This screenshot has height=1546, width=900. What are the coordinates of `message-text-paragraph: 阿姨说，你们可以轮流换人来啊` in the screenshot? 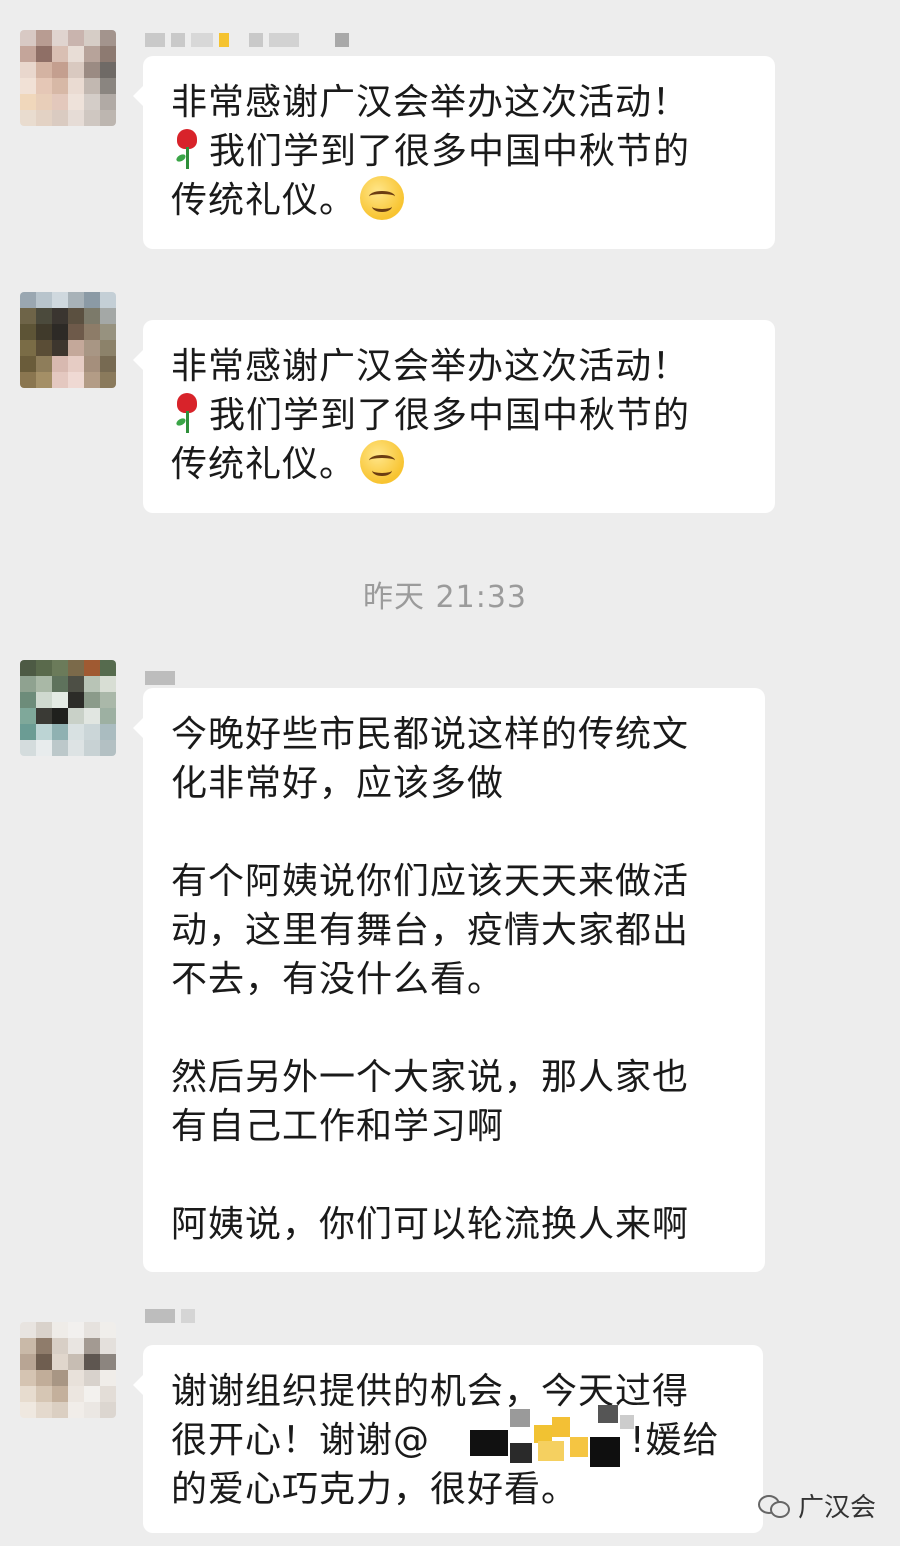 It's located at (430, 1224).